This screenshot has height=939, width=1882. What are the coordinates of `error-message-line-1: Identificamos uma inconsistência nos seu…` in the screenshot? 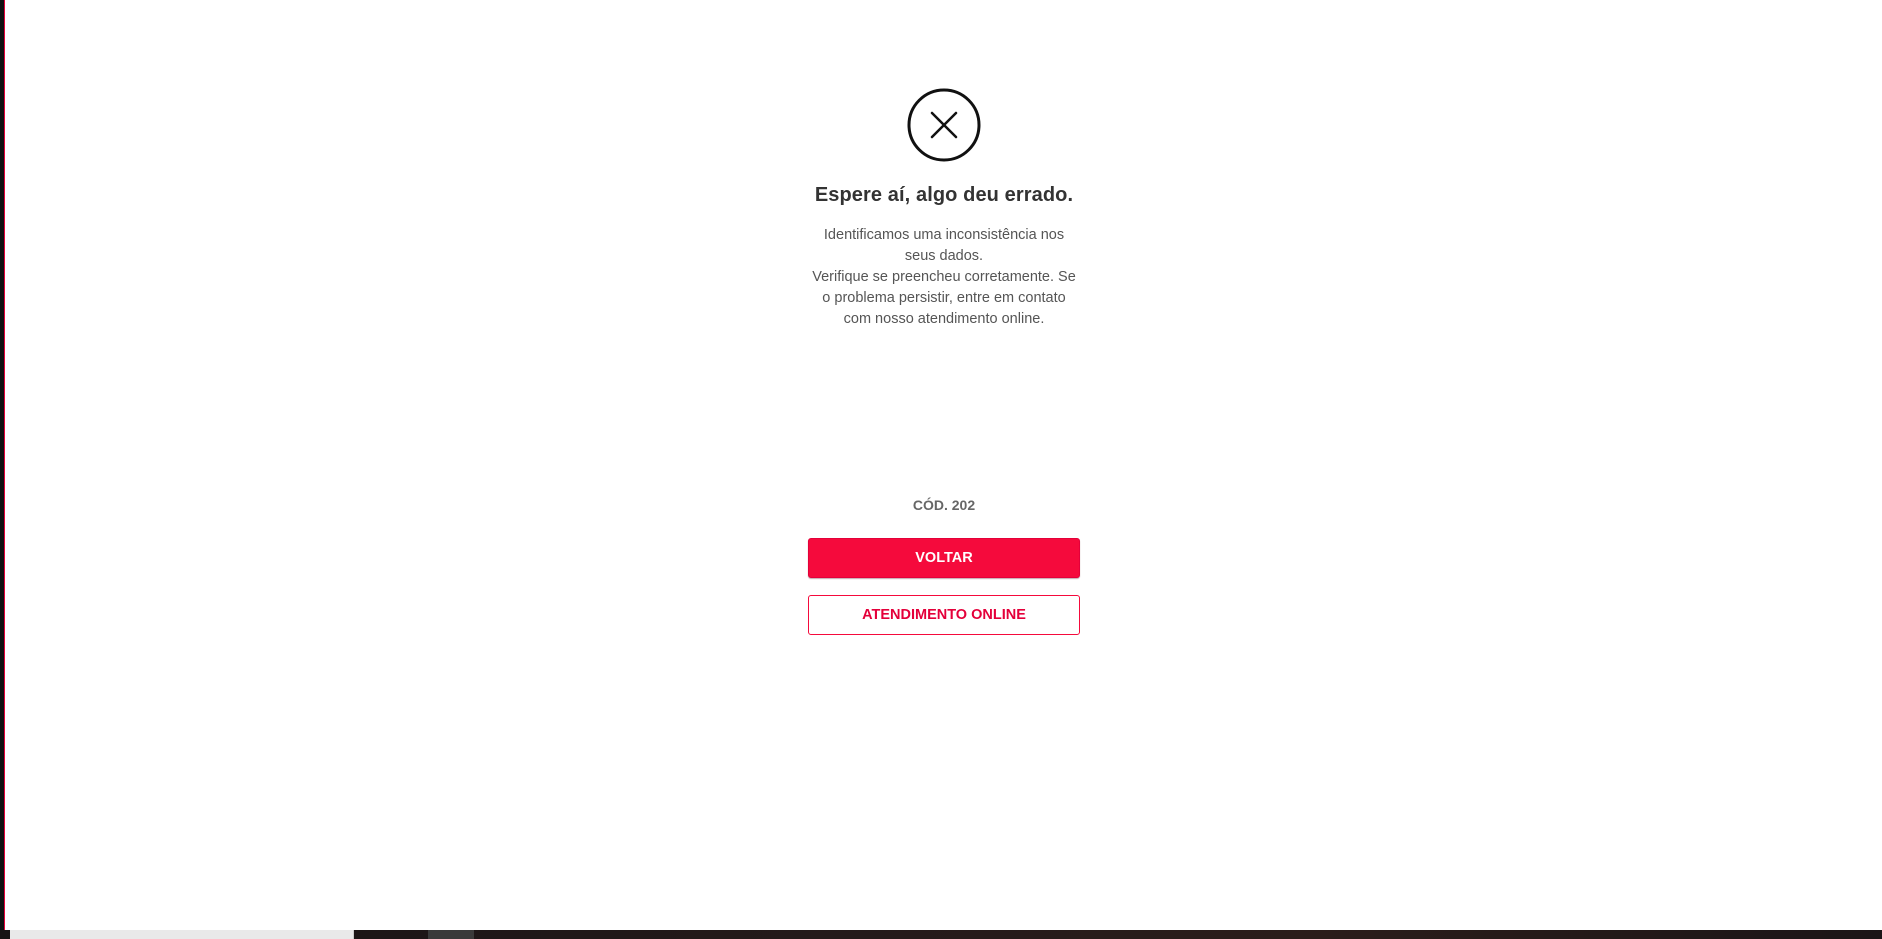 It's located at (944, 245).